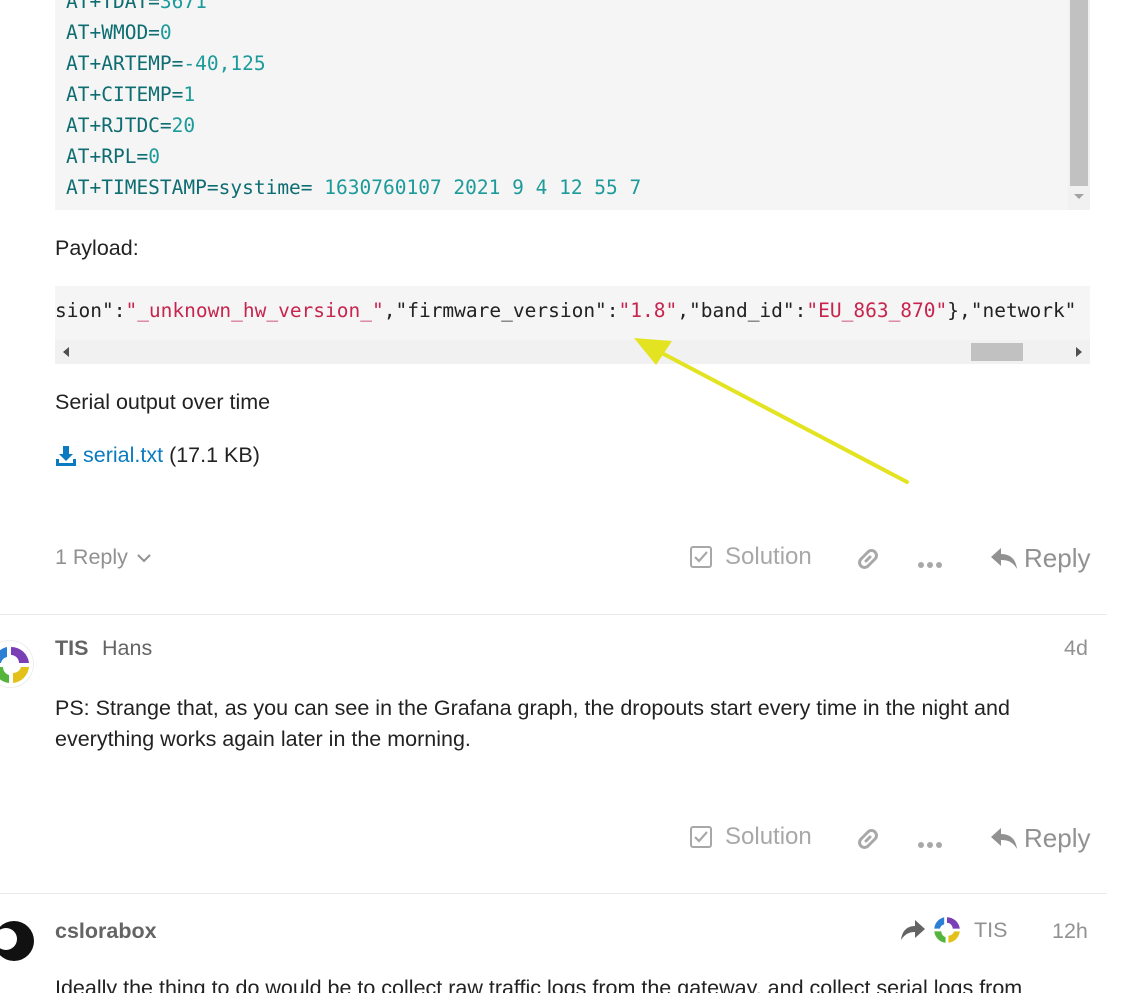  I want to click on download-icon, so click(66, 455).